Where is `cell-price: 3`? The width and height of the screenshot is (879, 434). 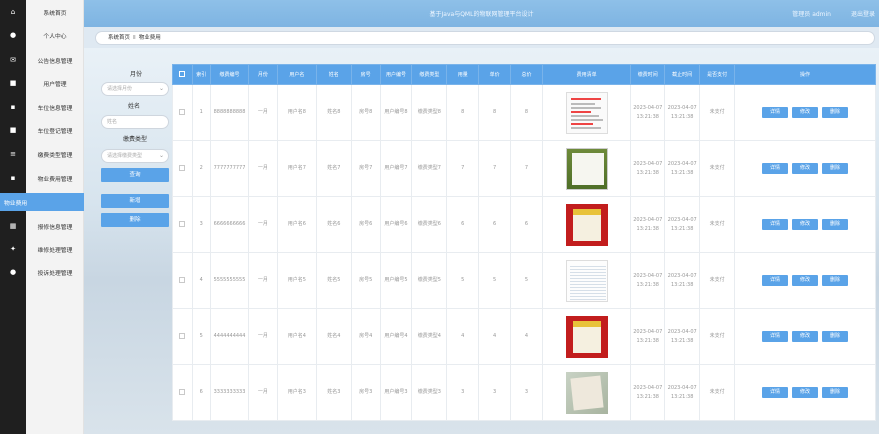 cell-price: 3 is located at coordinates (495, 392).